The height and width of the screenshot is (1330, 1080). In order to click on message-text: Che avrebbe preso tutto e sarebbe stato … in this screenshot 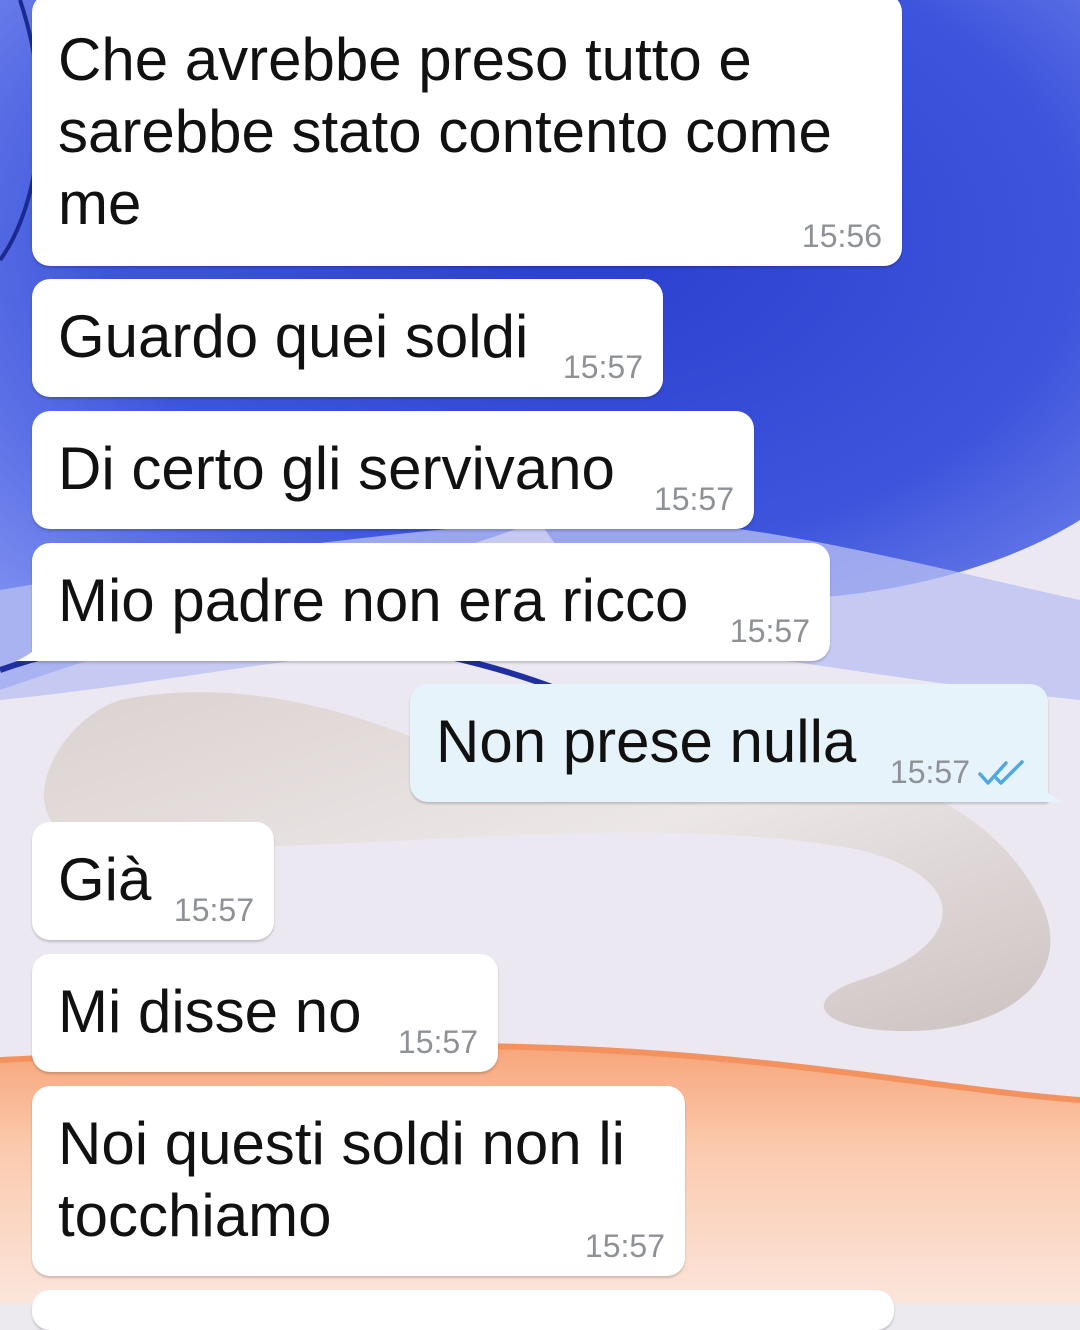, I will do `click(453, 131)`.